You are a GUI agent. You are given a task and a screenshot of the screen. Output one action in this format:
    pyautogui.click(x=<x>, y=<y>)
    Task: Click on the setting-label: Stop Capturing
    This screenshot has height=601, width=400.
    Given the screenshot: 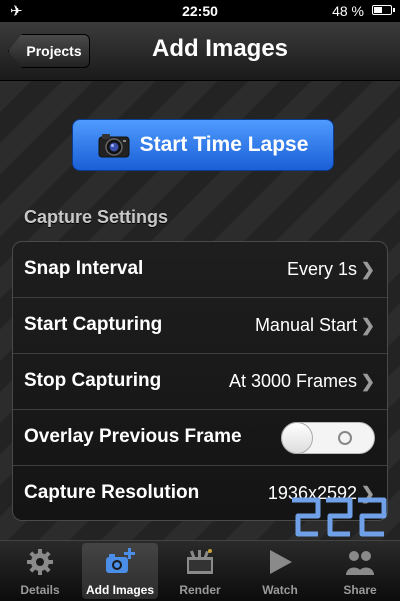 What is the action you would take?
    pyautogui.click(x=93, y=380)
    